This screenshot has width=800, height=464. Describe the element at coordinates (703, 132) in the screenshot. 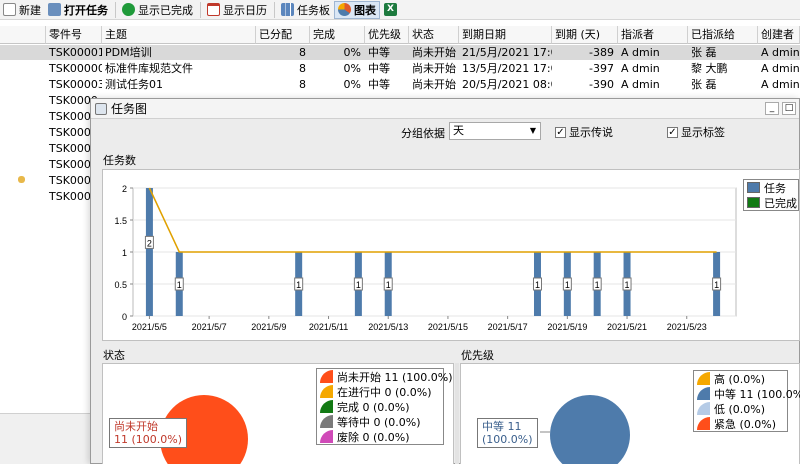

I see `show-labels-label: 显示标签` at that location.